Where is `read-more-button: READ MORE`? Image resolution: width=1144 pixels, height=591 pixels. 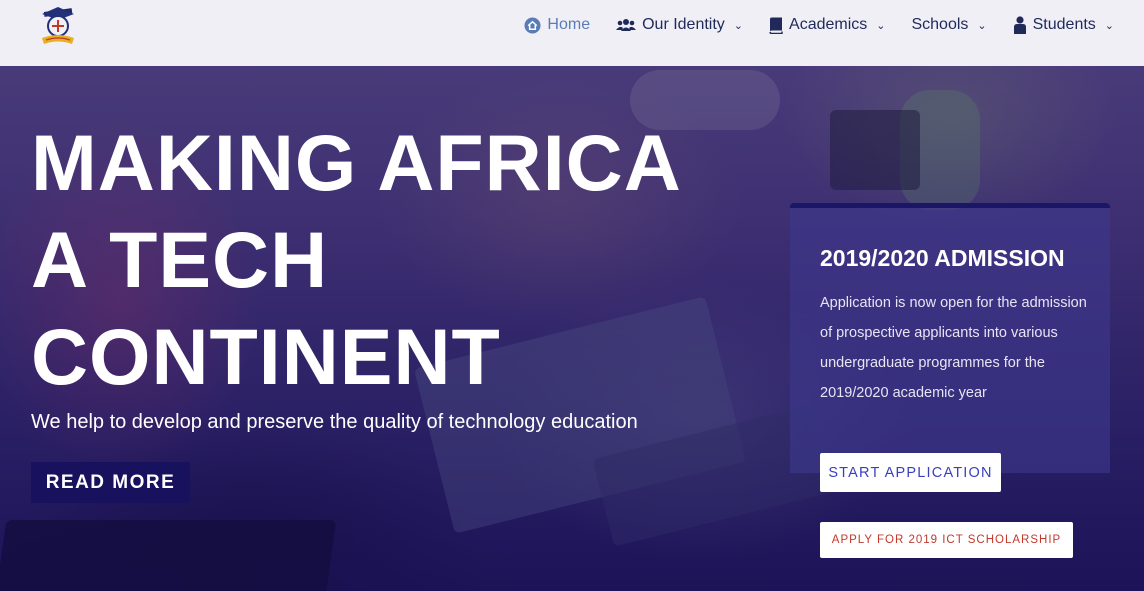 read-more-button: READ MORE is located at coordinates (110, 482).